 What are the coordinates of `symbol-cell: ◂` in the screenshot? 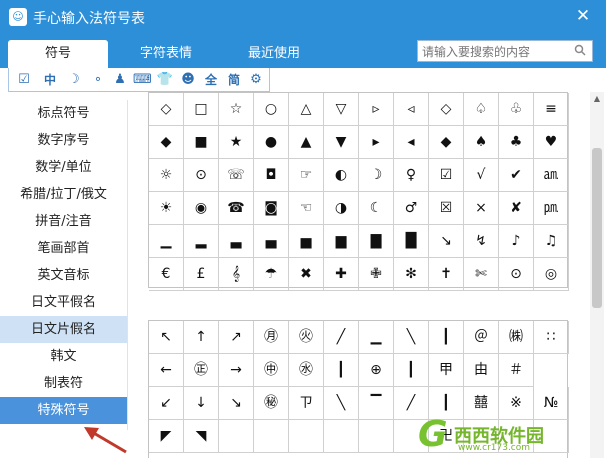 It's located at (411, 142).